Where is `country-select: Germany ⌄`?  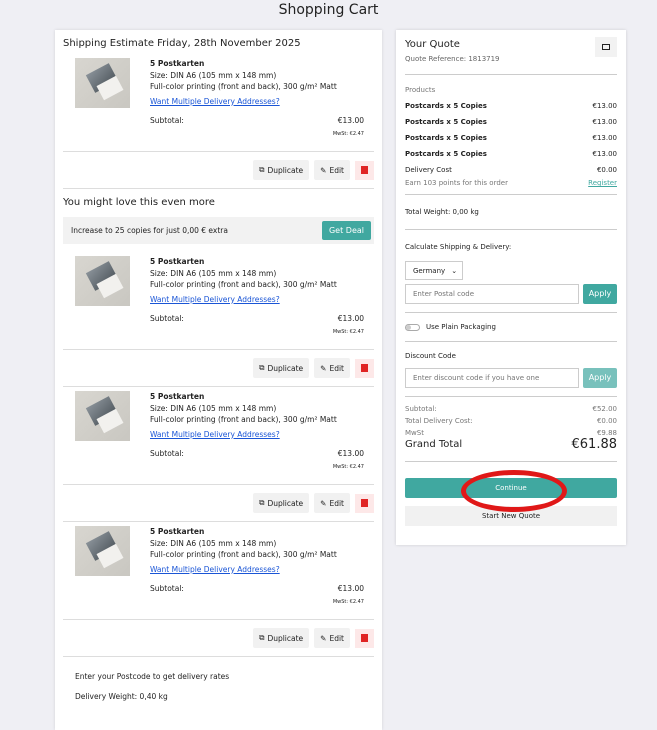
country-select: Germany ⌄ is located at coordinates (434, 270).